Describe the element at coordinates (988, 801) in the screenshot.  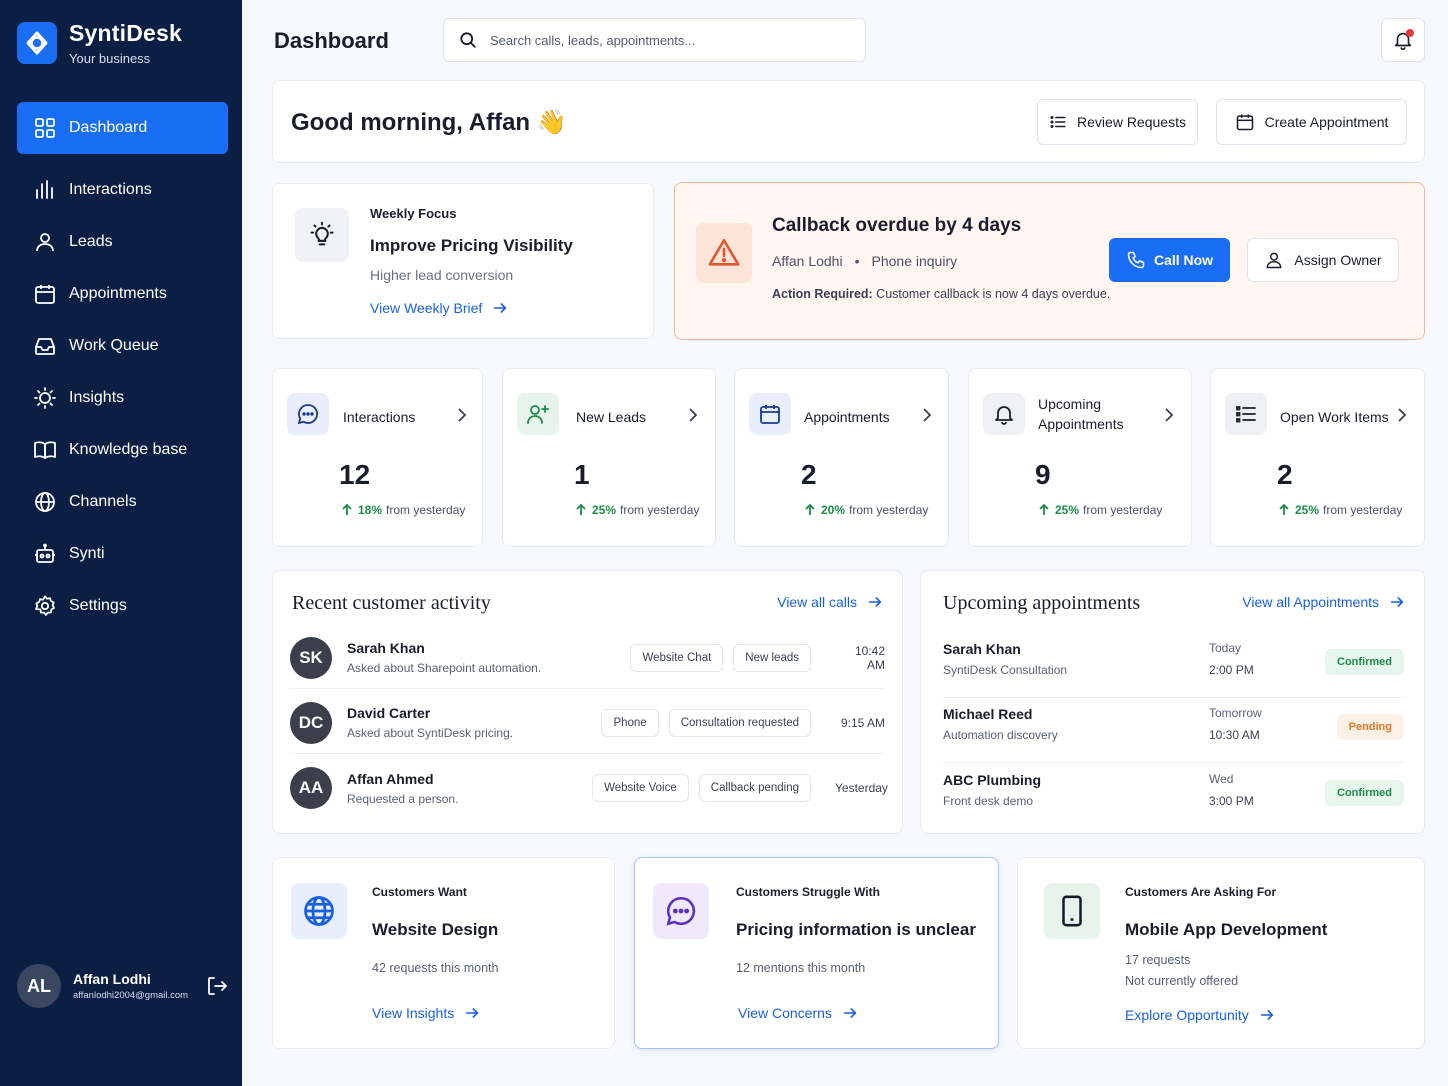
I see `appointment-description: Front desk demo` at that location.